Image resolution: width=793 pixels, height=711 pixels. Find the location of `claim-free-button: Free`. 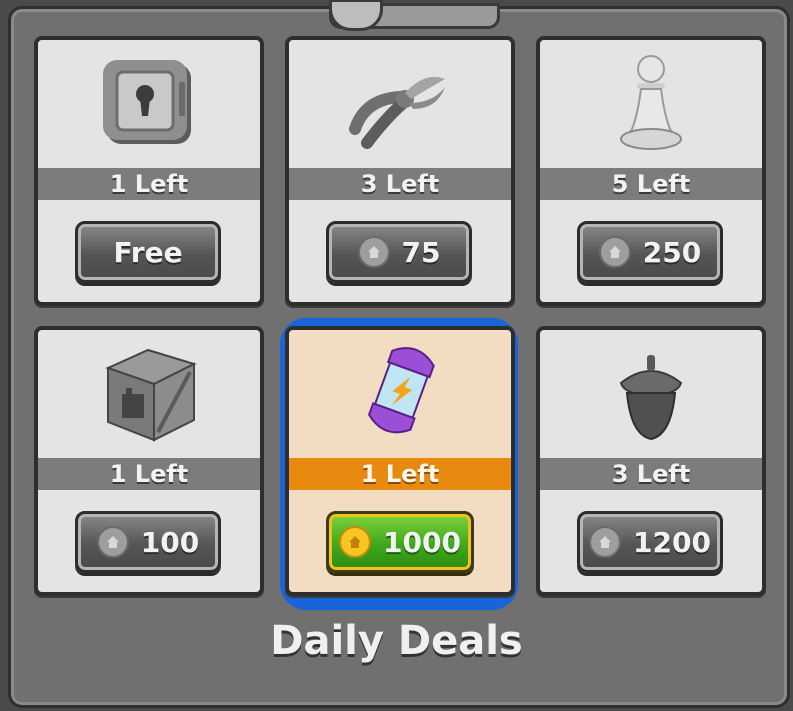

claim-free-button: Free is located at coordinates (148, 252).